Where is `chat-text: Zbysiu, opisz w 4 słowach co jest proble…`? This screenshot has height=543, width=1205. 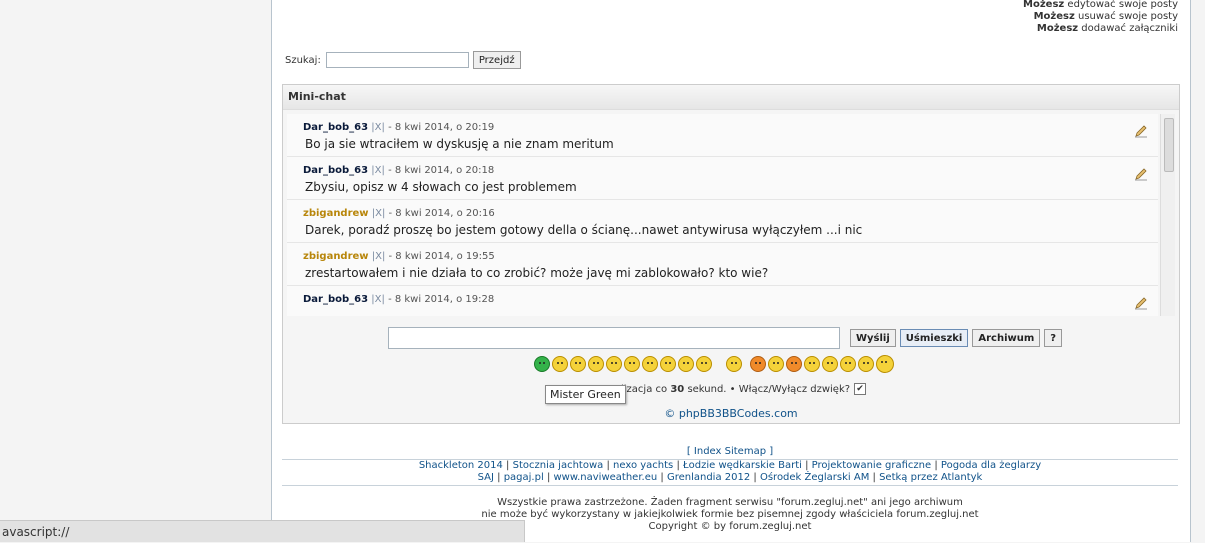 chat-text: Zbysiu, opisz w 4 słowach co jest proble… is located at coordinates (441, 187).